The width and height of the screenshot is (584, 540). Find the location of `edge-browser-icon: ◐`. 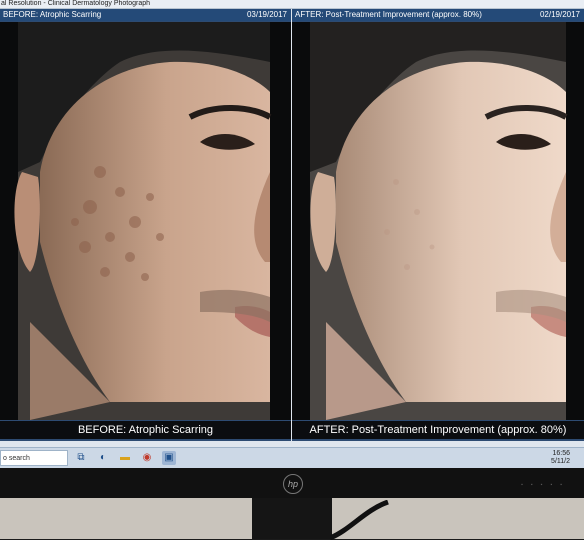

edge-browser-icon: ◐ is located at coordinates (103, 458).